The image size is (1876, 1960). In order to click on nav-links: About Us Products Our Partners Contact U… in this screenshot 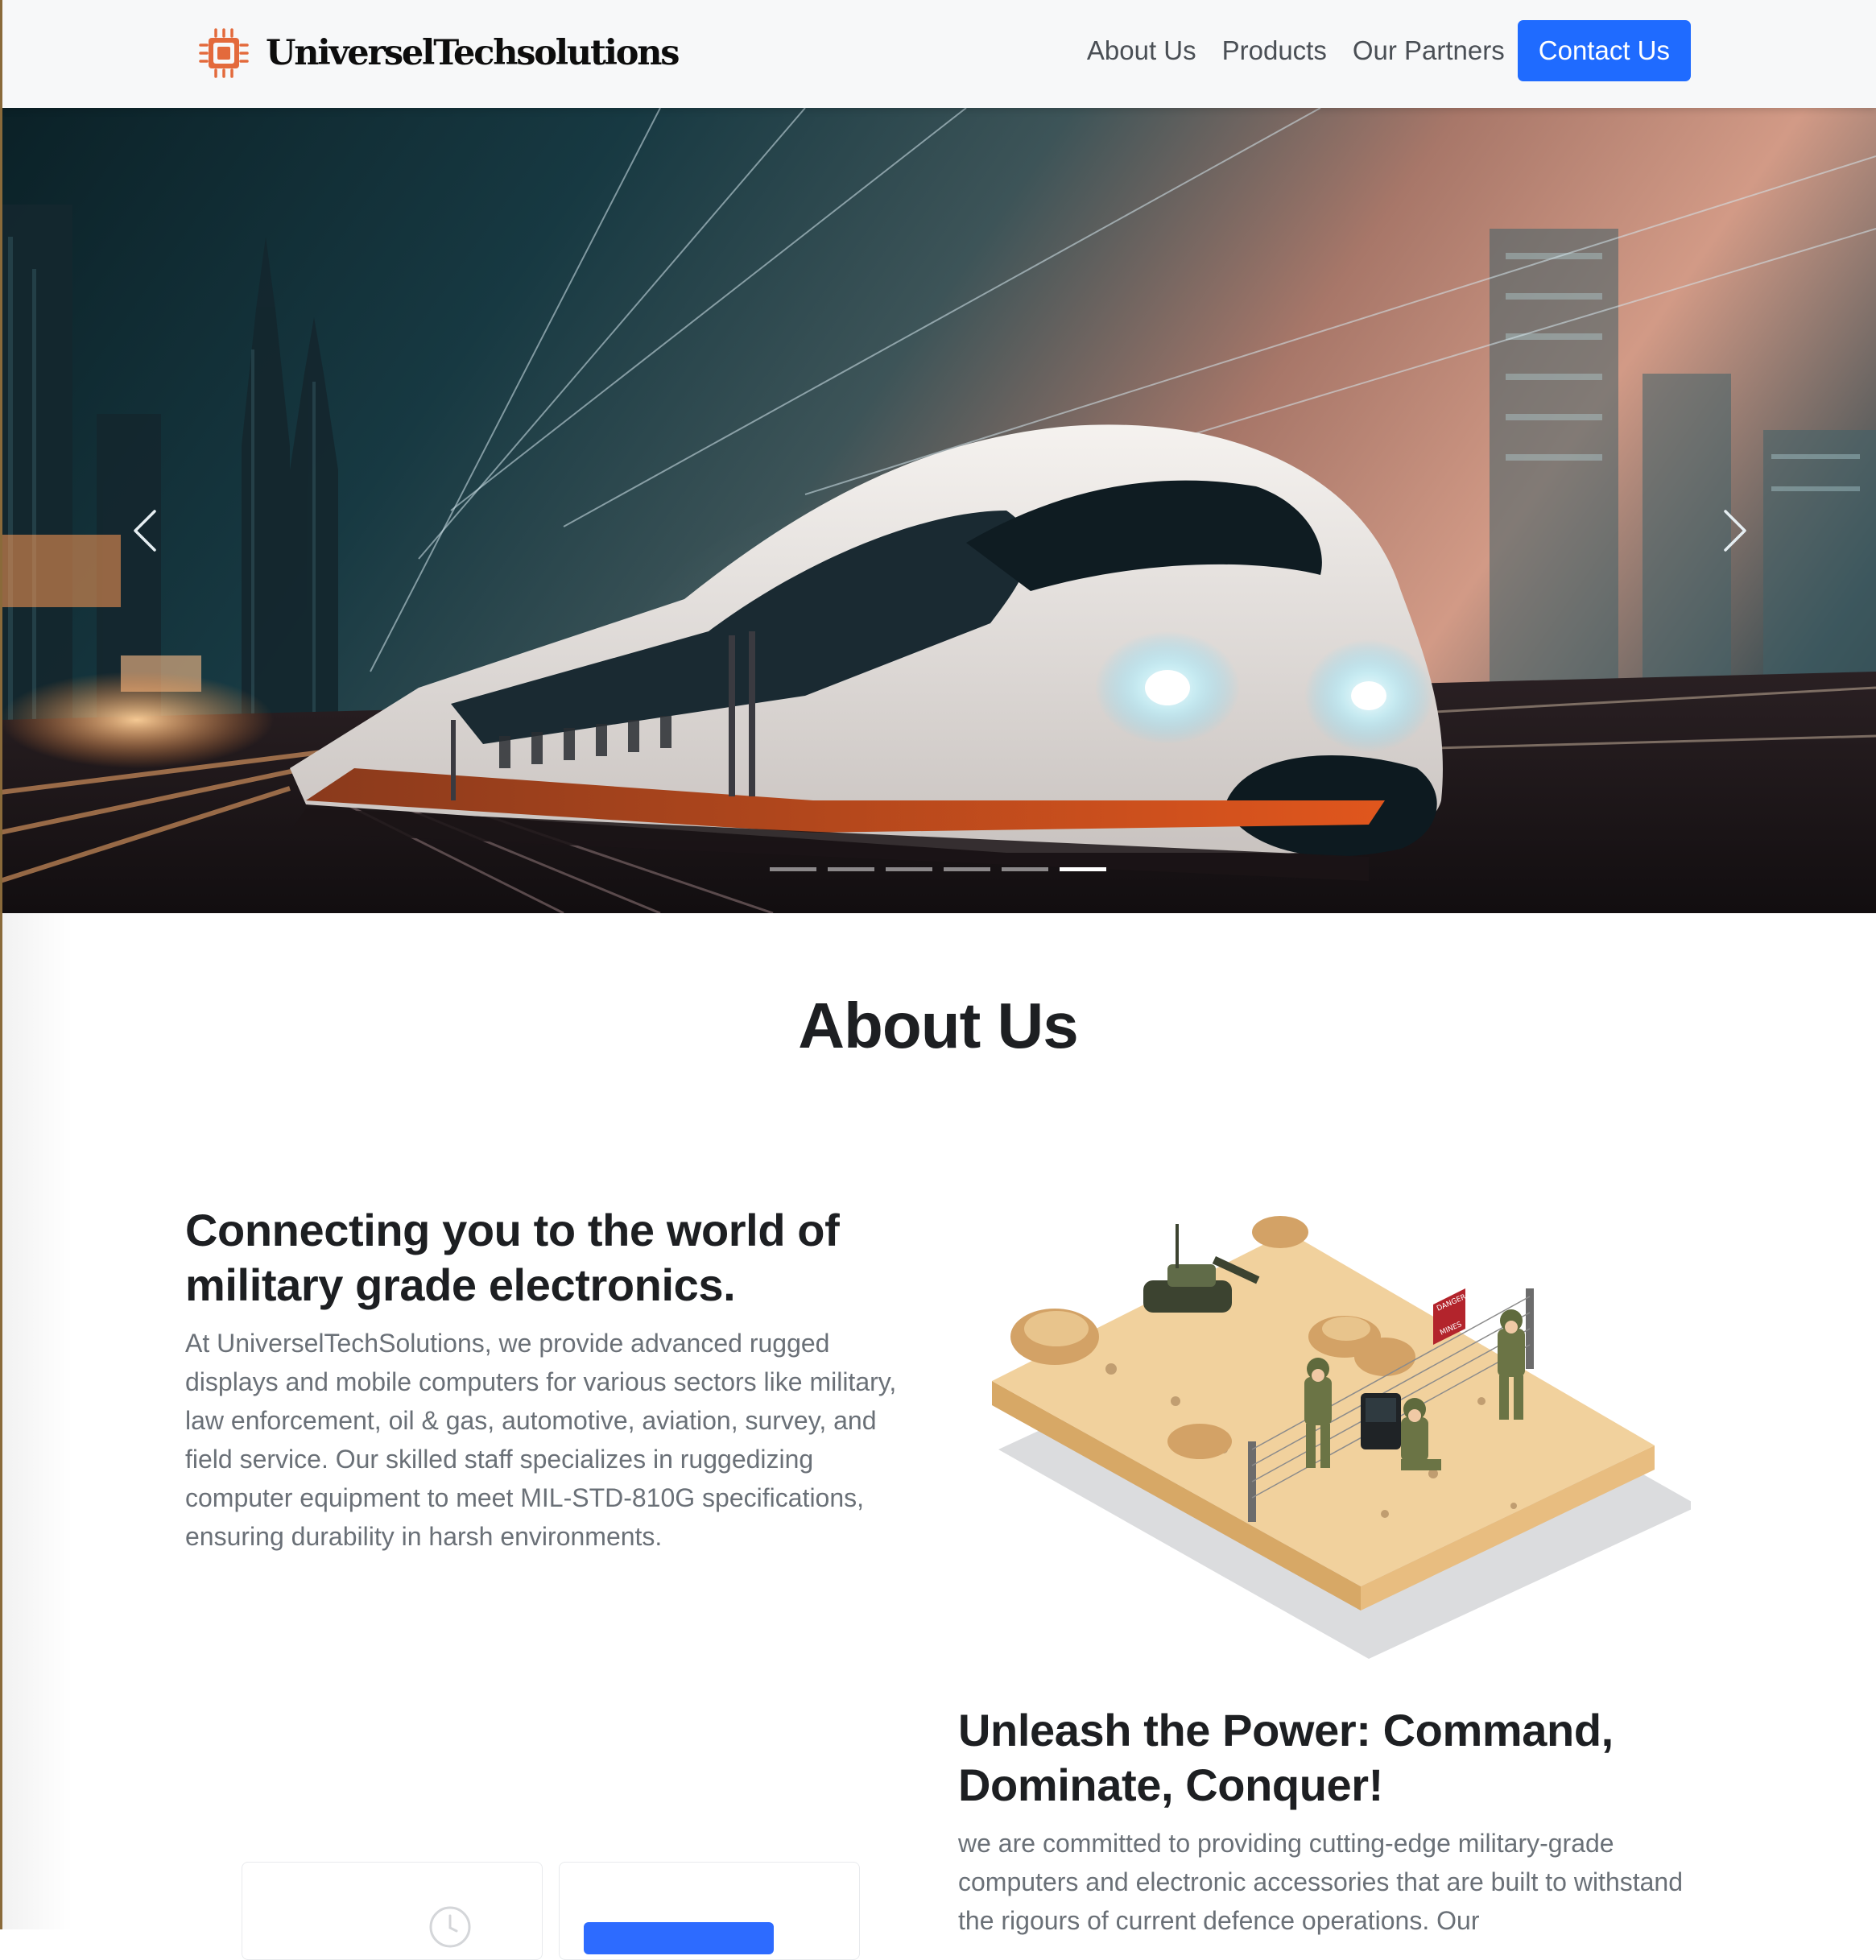, I will do `click(1376, 50)`.